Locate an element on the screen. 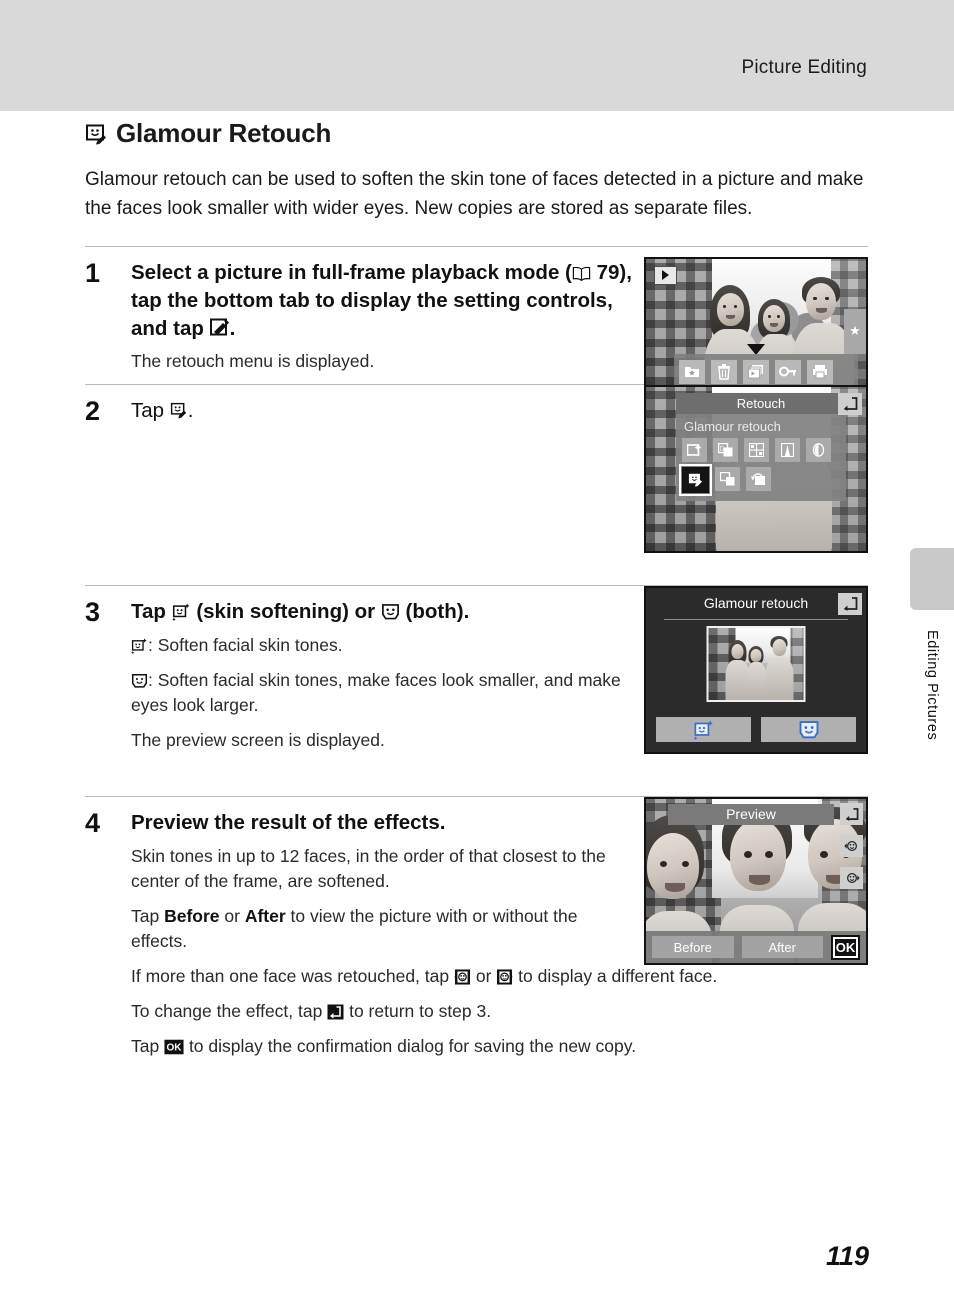 This screenshot has width=954, height=1314. small-picture-icon is located at coordinates (727, 479).